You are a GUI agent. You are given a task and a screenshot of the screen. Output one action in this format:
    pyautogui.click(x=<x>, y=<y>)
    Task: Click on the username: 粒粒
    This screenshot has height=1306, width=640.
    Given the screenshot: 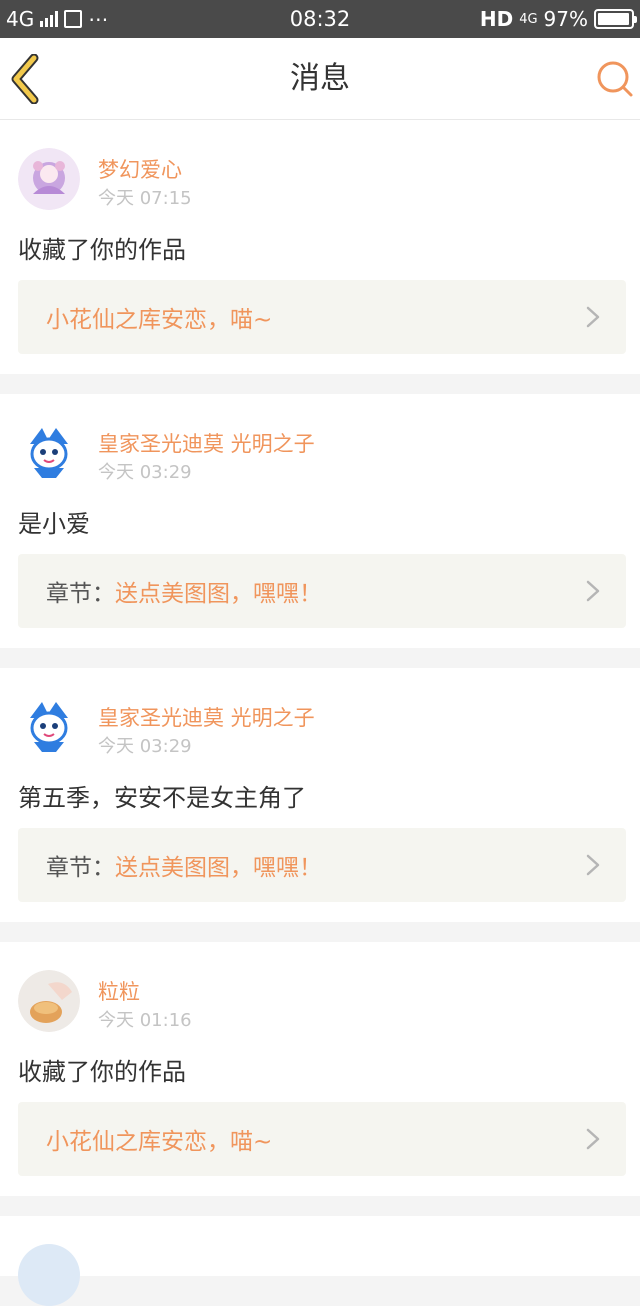 What is the action you would take?
    pyautogui.click(x=119, y=991)
    